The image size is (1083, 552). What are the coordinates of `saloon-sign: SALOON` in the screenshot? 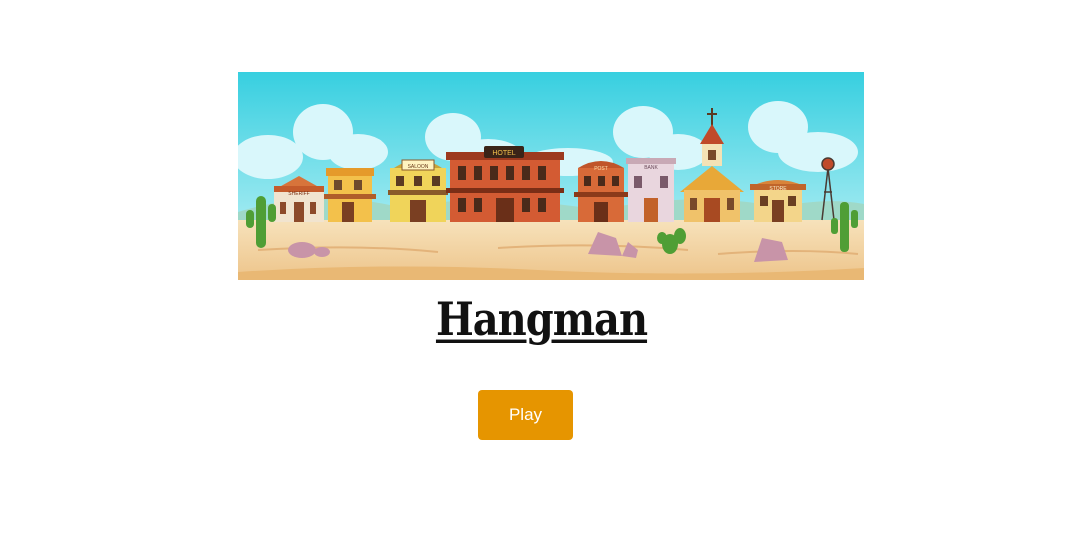 It's located at (418, 167).